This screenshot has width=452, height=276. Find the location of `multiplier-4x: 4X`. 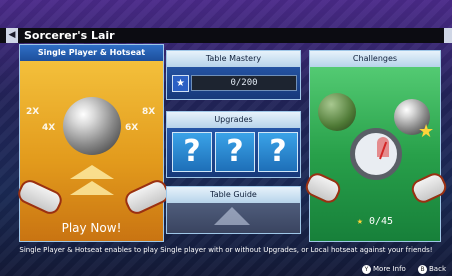

multiplier-4x: 4X is located at coordinates (49, 128).